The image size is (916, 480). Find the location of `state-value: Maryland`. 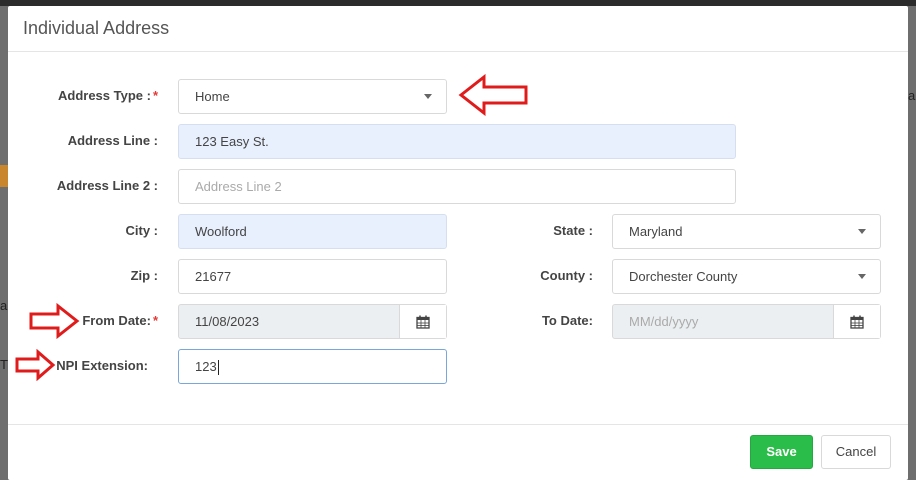

state-value: Maryland is located at coordinates (656, 231).